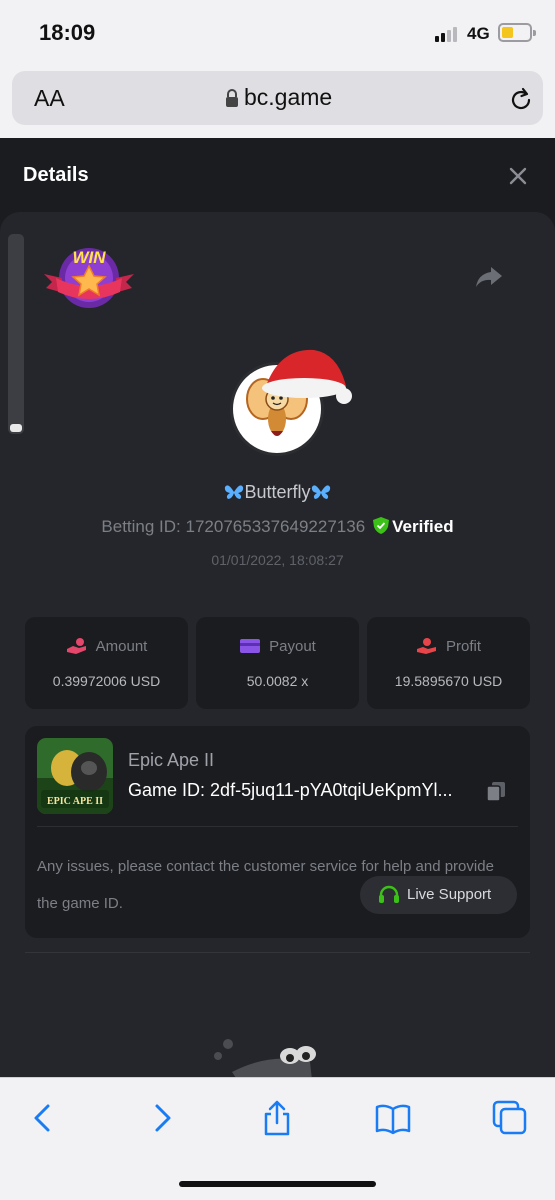 This screenshot has width=555, height=1200. Describe the element at coordinates (389, 894) in the screenshot. I see `headset-icon` at that location.